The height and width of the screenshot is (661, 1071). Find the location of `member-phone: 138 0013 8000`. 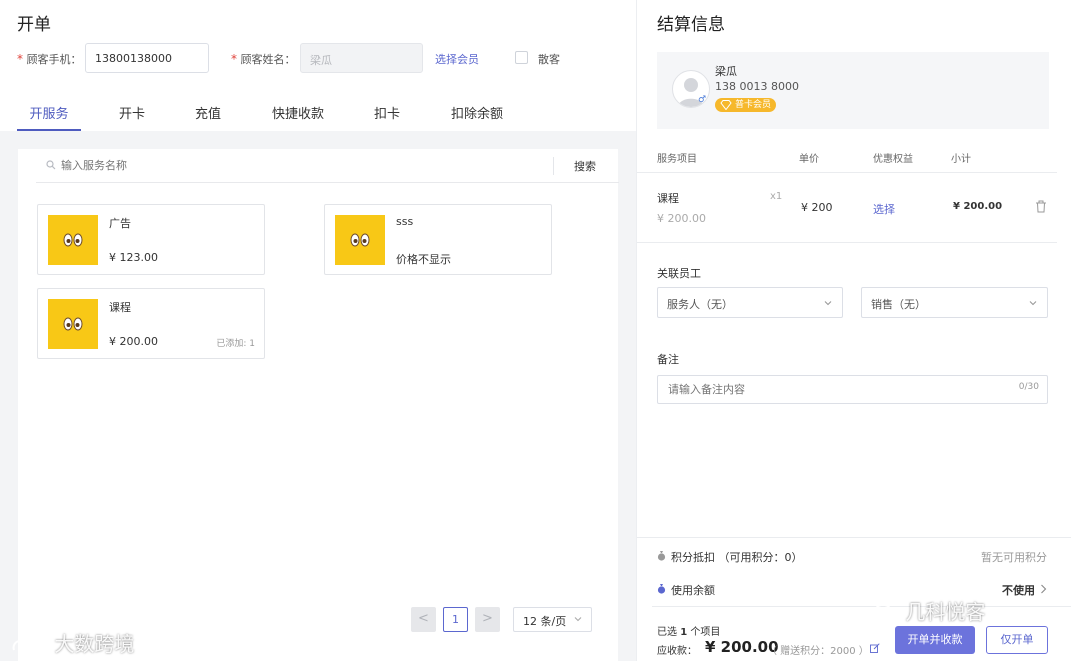

member-phone: 138 0013 8000 is located at coordinates (757, 86).